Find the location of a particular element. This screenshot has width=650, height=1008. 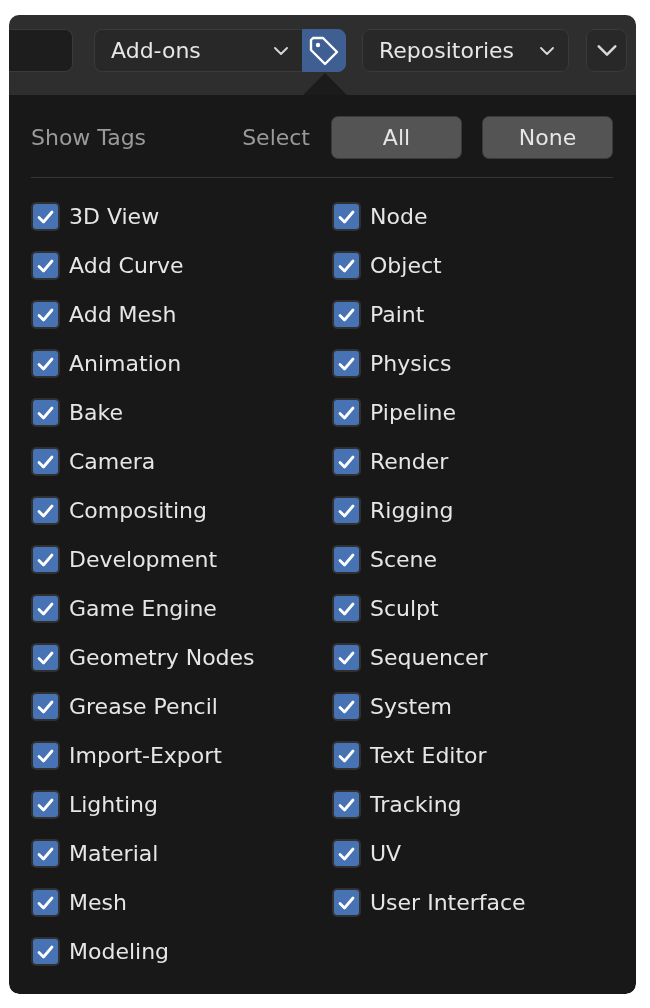

checkbox-label: Geometry Nodes is located at coordinates (162, 658).